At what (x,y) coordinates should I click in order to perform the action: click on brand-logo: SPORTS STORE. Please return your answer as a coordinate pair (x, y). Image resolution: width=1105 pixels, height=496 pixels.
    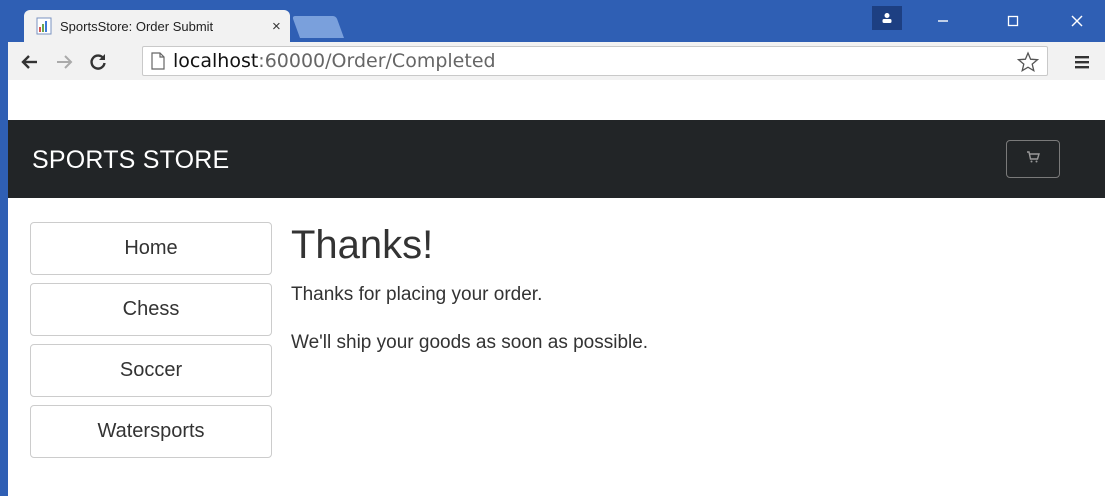
    Looking at the image, I should click on (130, 160).